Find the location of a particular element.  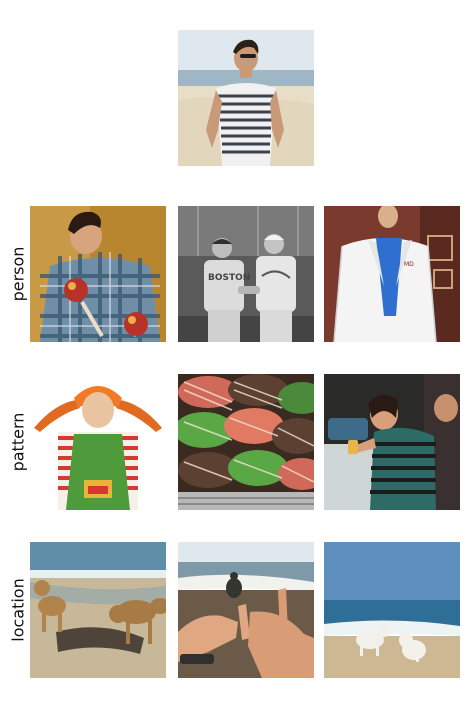

row-label-pattern-text: pattern is located at coordinates (18, 442).